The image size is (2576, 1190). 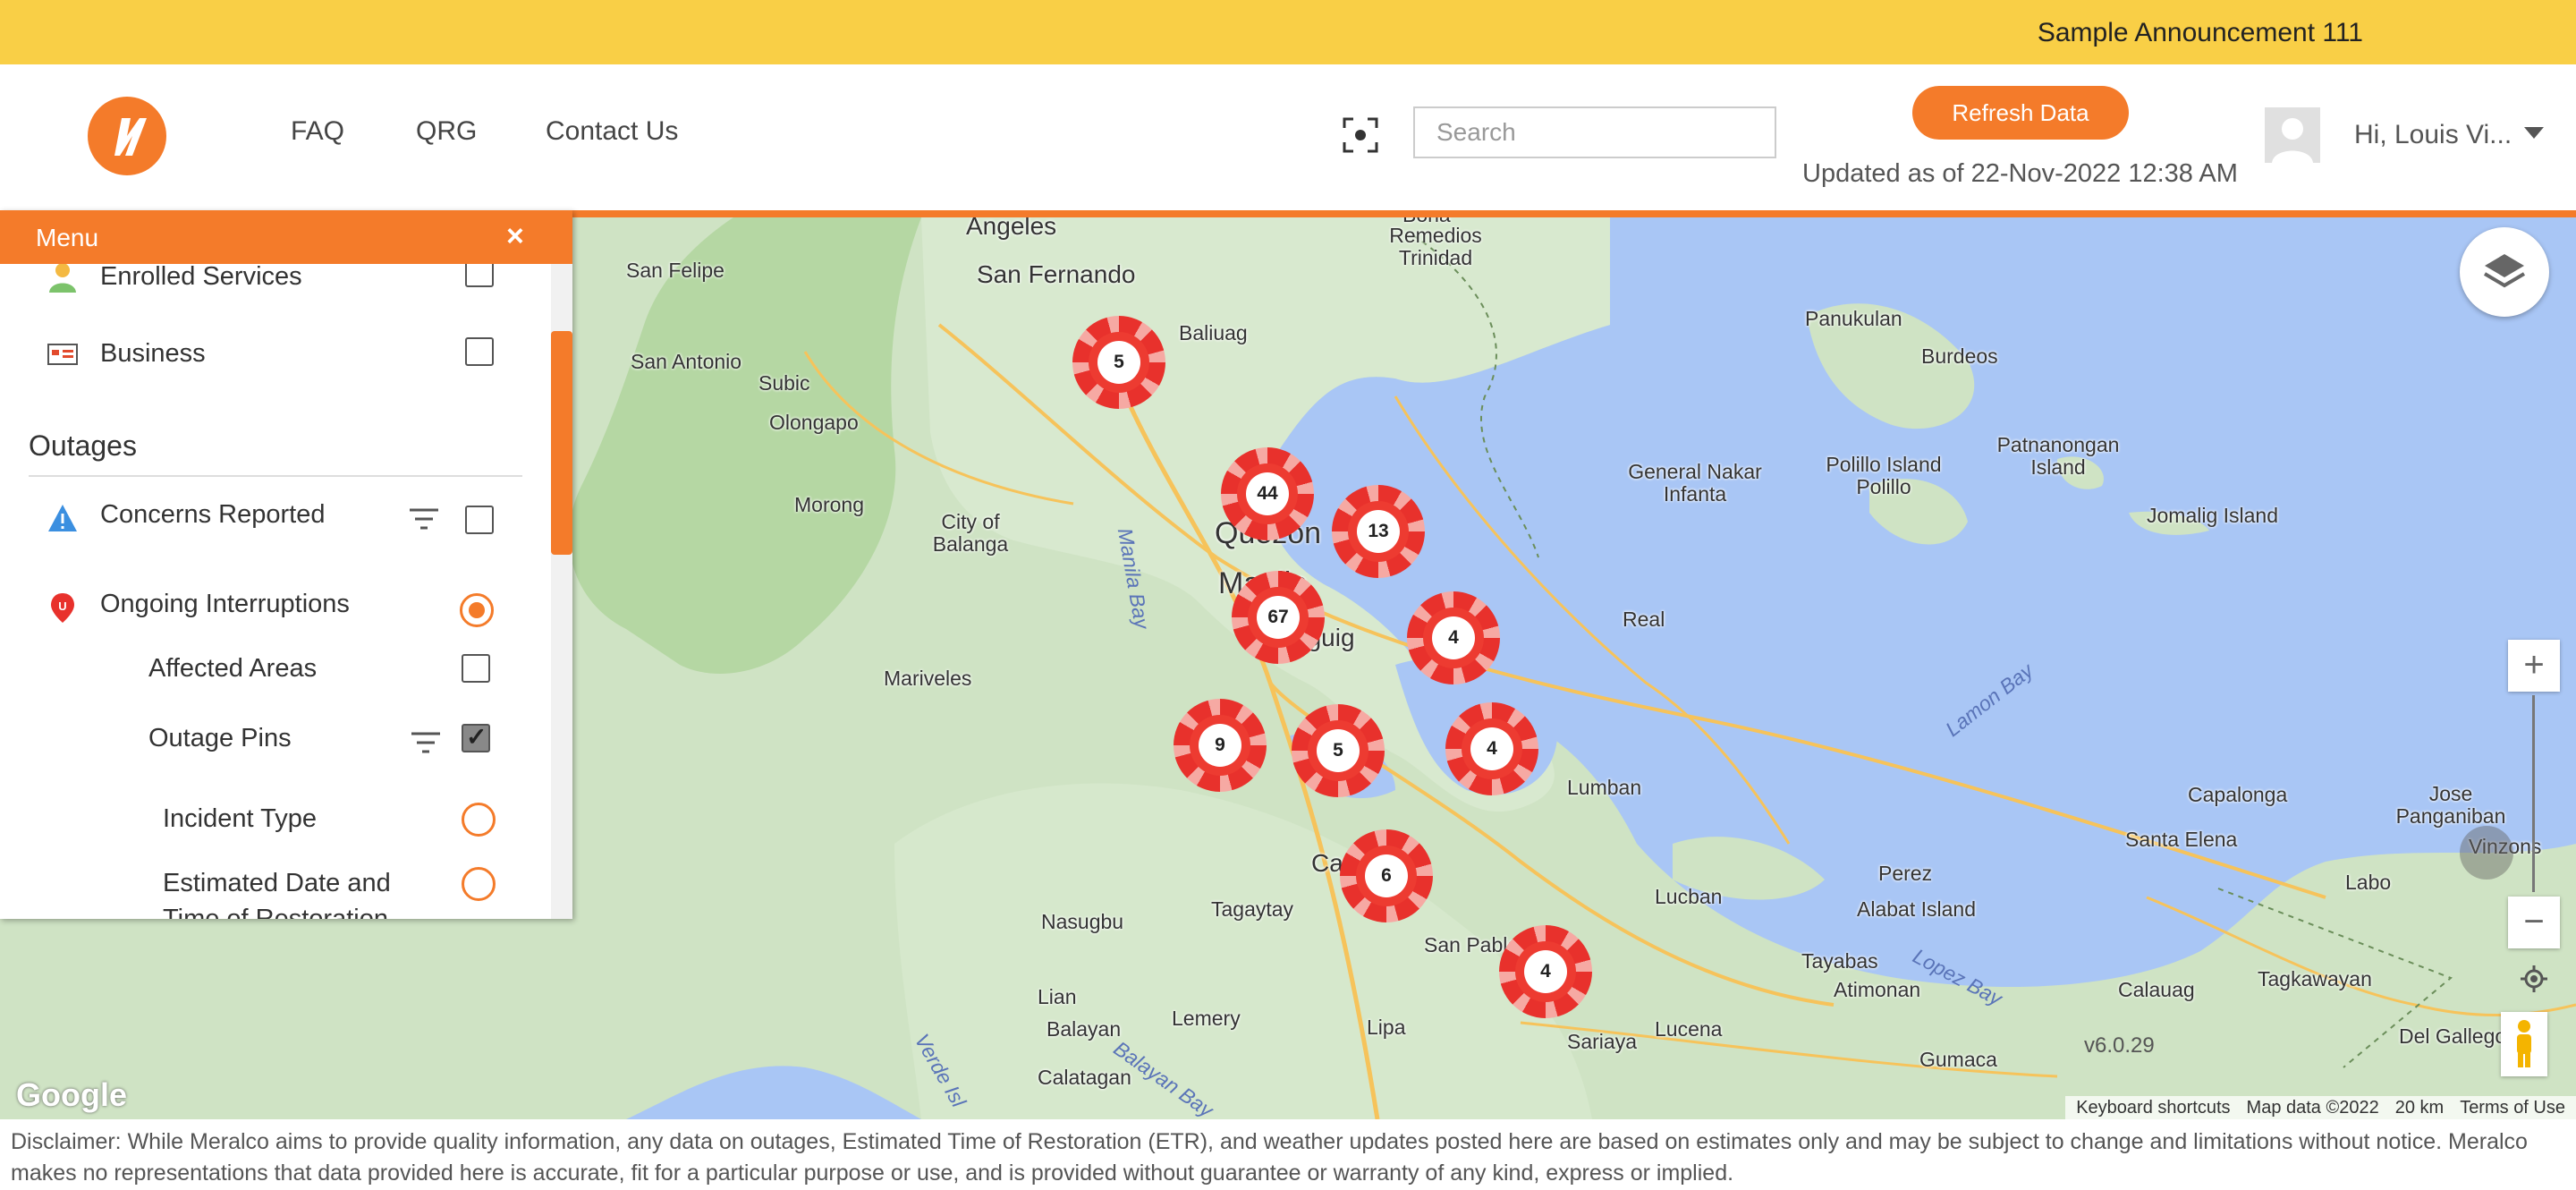 What do you see at coordinates (67, 237) in the screenshot?
I see `menu-title: Menu` at bounding box center [67, 237].